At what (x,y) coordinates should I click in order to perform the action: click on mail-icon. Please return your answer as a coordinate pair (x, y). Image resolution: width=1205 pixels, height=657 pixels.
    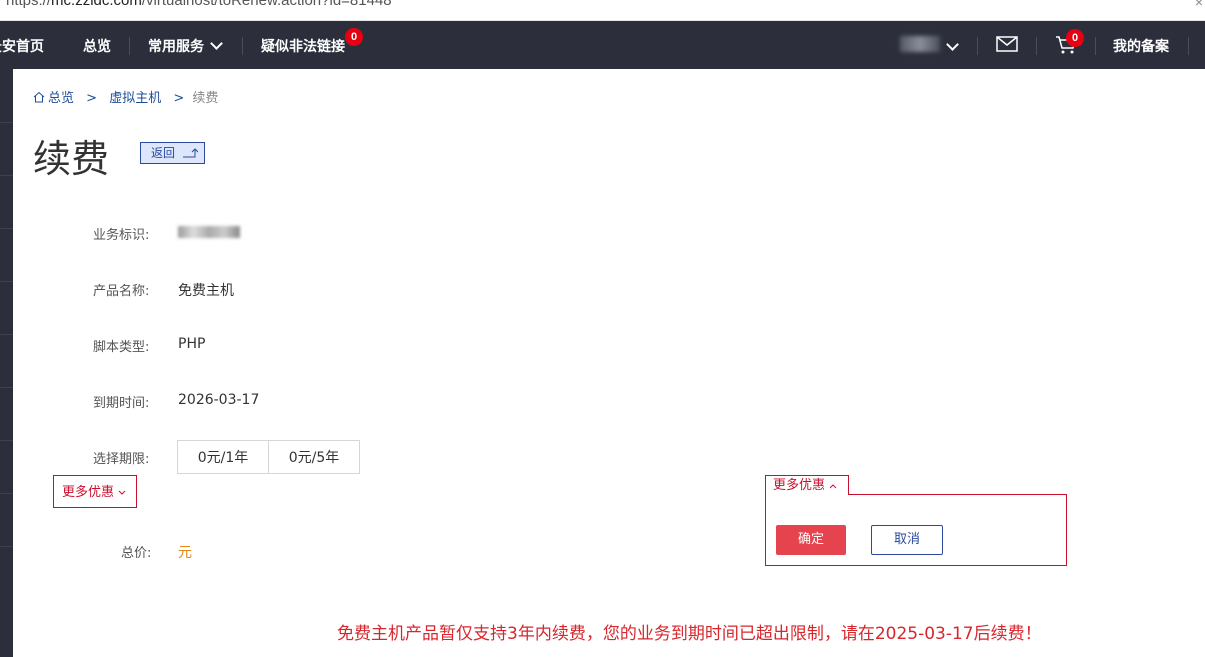
    Looking at the image, I should click on (1007, 45).